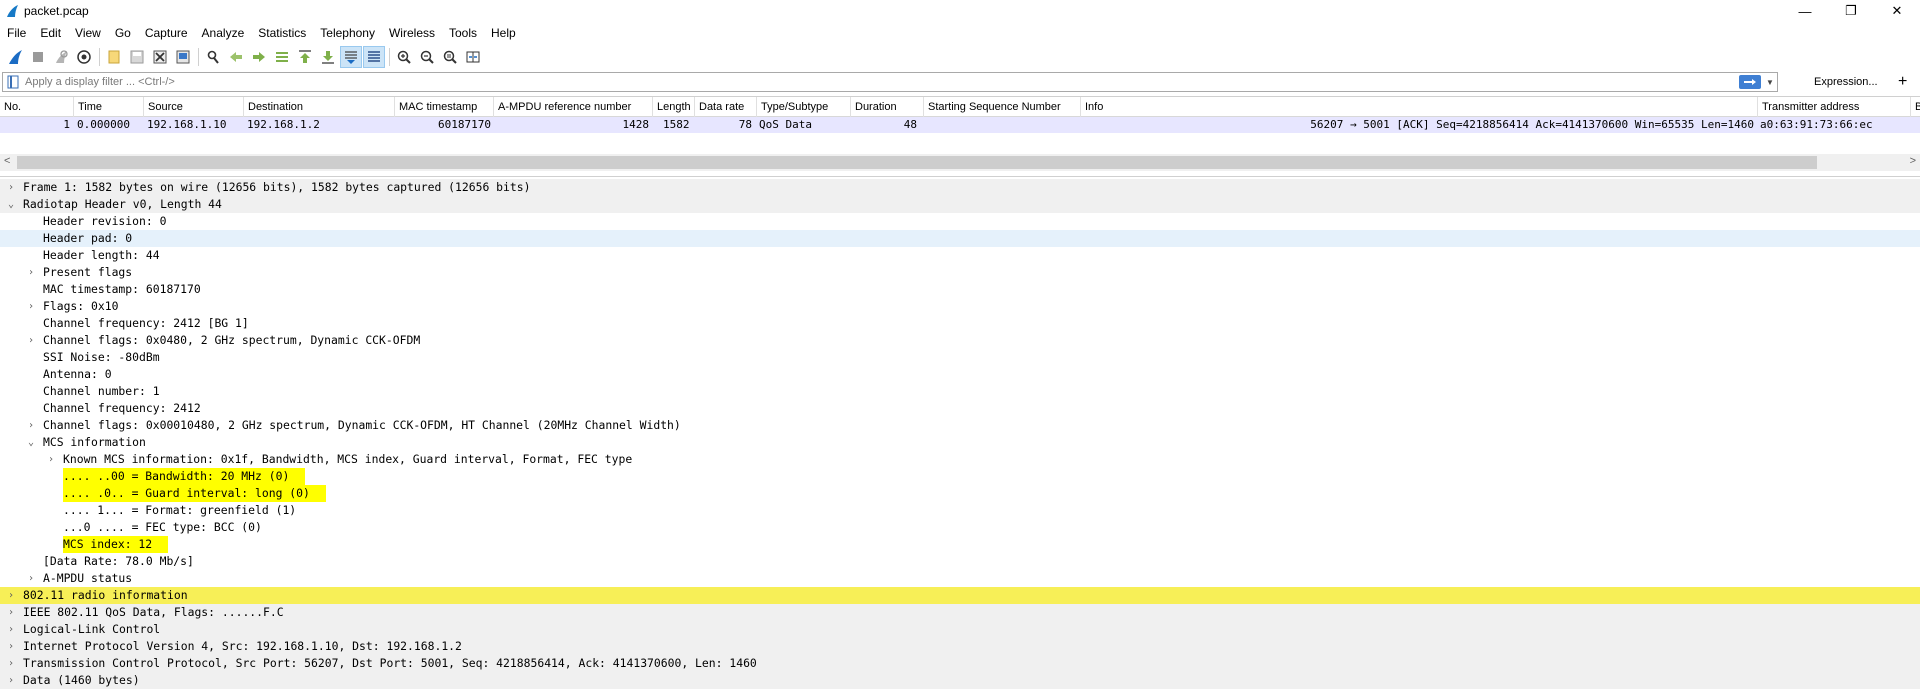  What do you see at coordinates (347, 33) in the screenshot?
I see `menu-telephony: Telephony` at bounding box center [347, 33].